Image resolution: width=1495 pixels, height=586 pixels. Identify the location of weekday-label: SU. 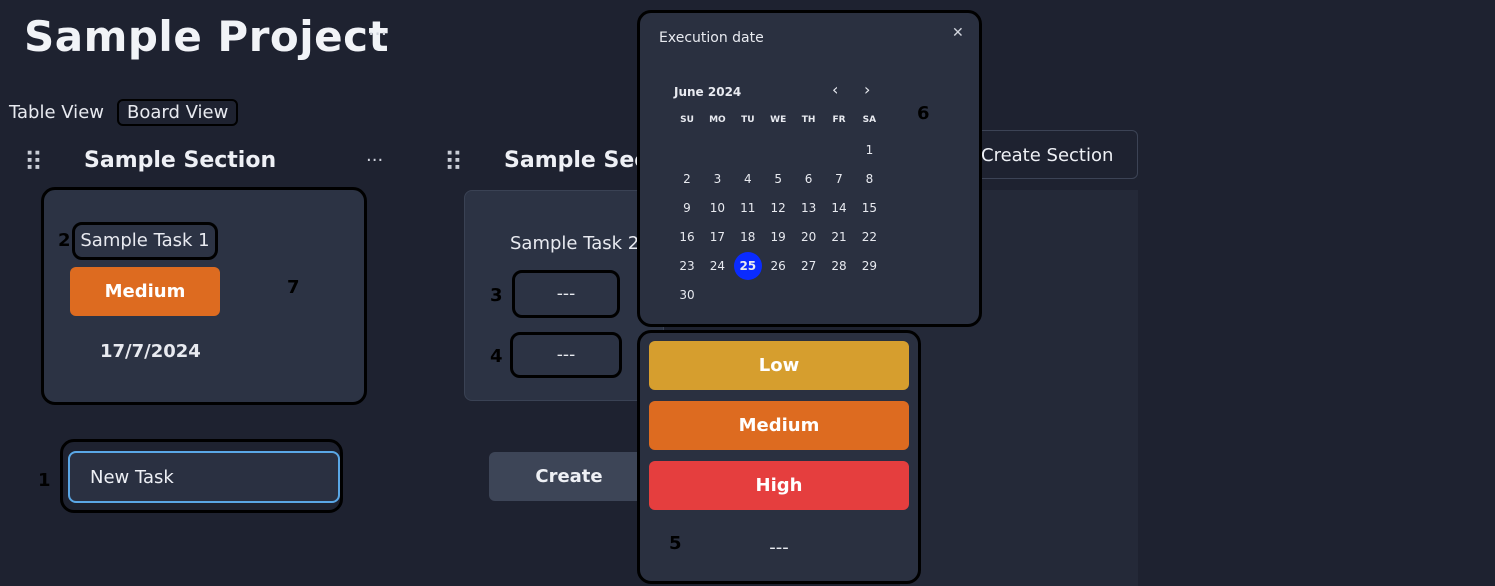
(687, 120).